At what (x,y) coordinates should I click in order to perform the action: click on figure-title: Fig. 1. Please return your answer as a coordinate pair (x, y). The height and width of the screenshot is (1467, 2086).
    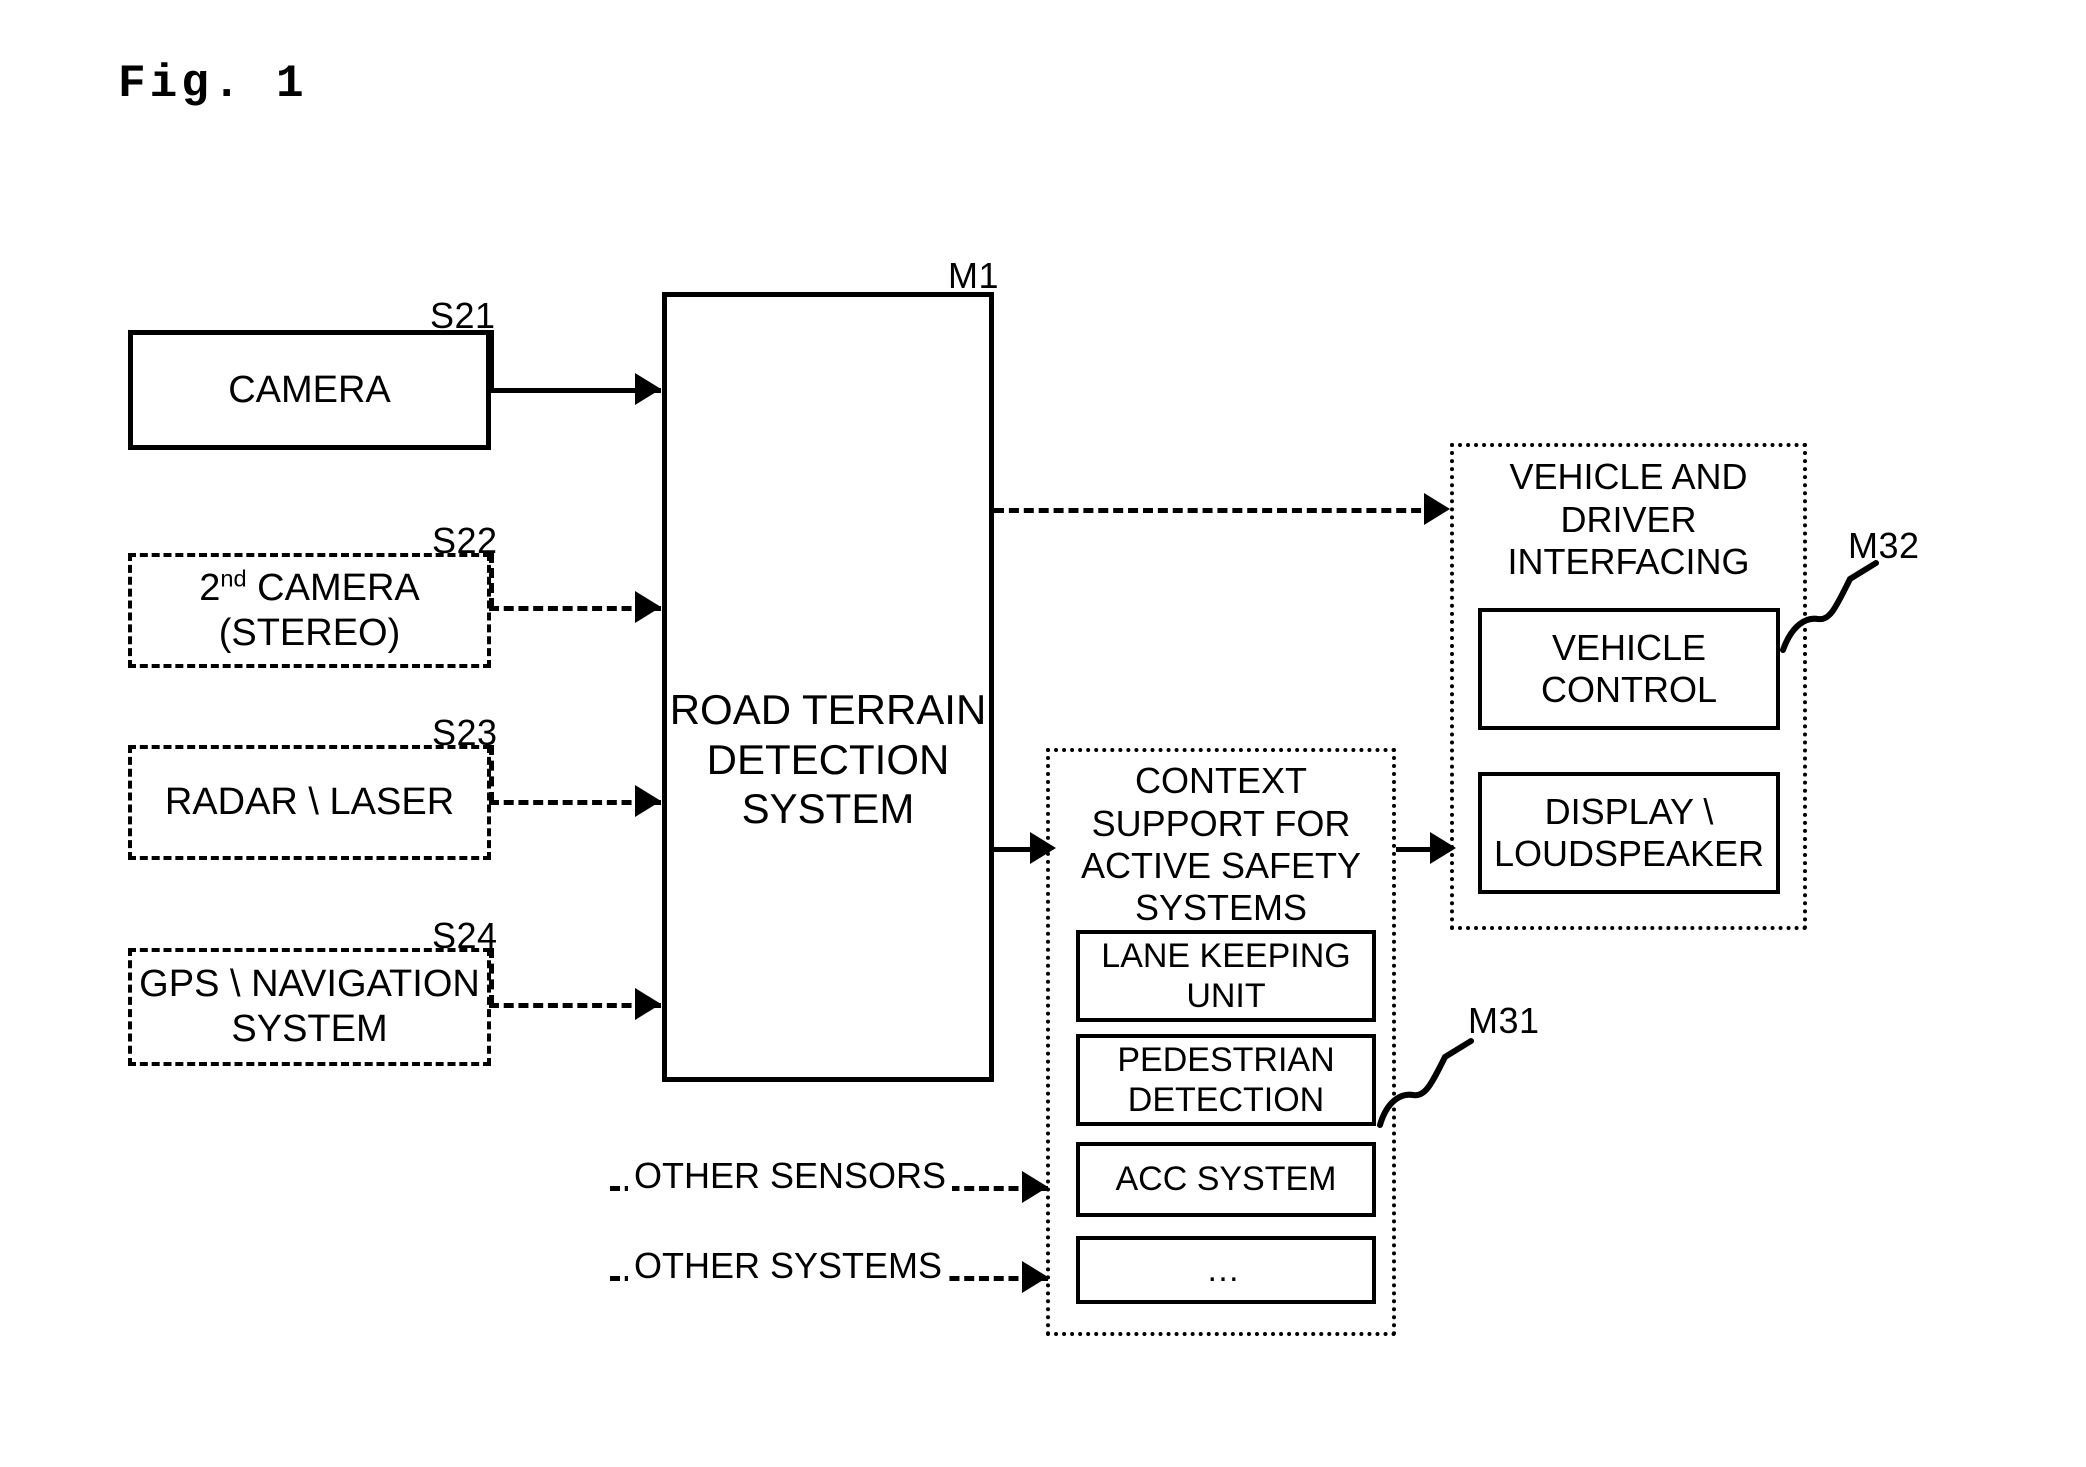
    Looking at the image, I should click on (213, 84).